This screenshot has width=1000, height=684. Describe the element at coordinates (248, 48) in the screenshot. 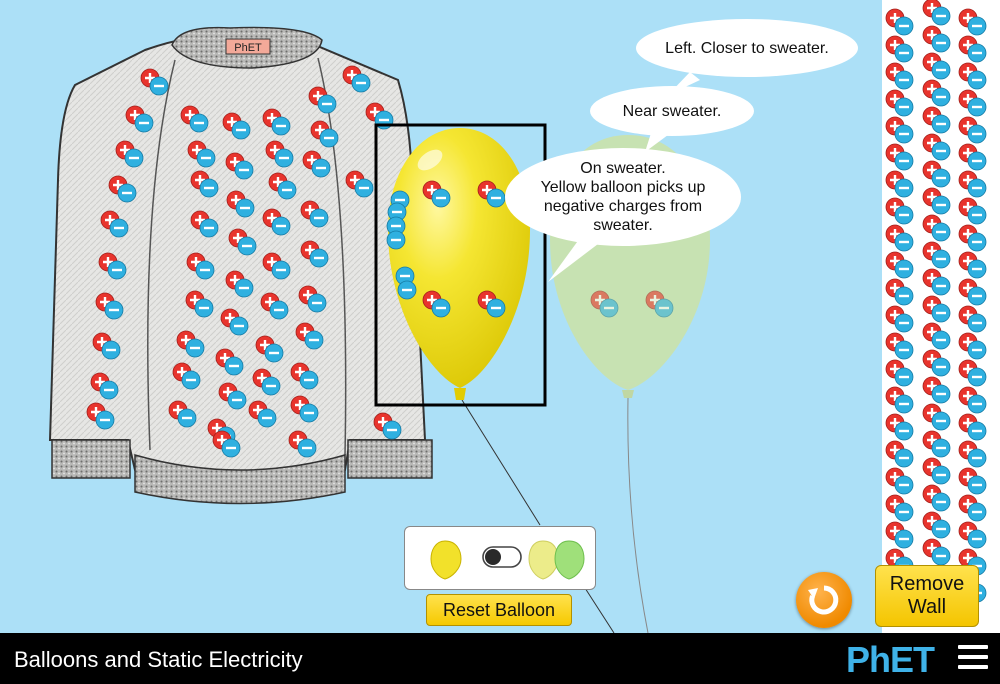

I see `sweater-label: PhET` at that location.